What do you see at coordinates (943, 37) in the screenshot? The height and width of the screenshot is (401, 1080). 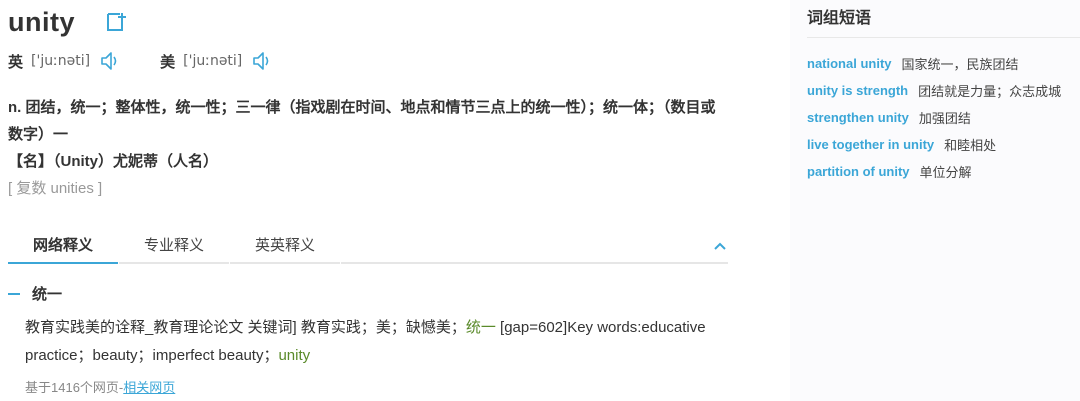 I see `phrases-divider` at bounding box center [943, 37].